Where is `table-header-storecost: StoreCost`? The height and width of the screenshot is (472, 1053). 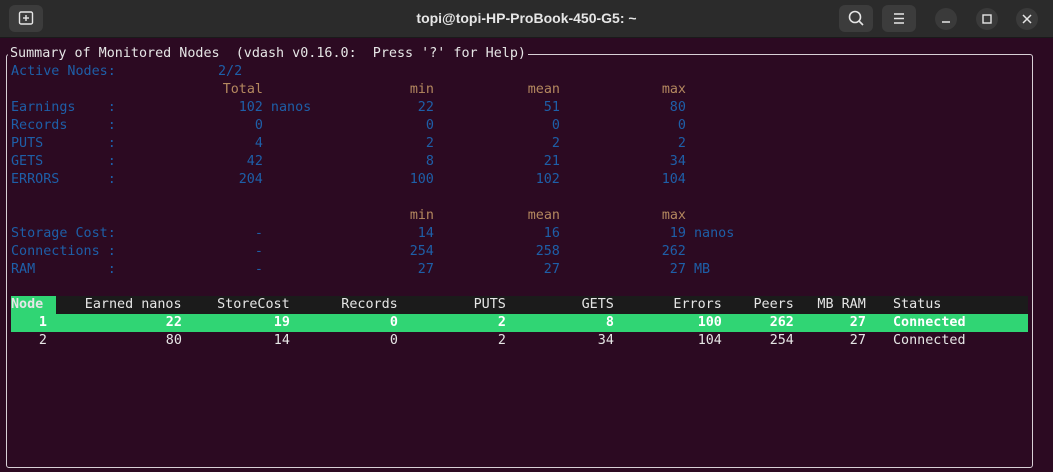 table-header-storecost: StoreCost is located at coordinates (253, 304).